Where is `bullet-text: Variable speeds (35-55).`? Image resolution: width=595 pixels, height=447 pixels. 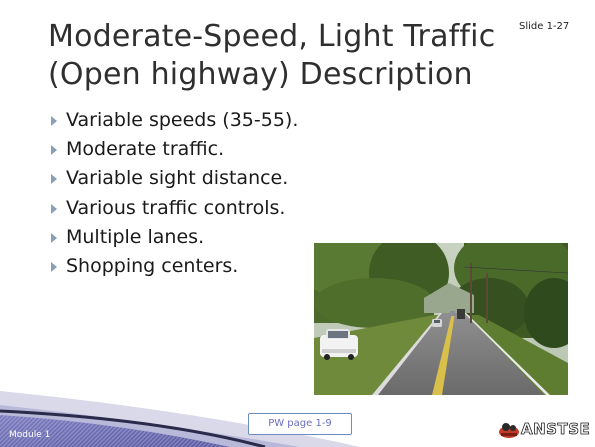
bullet-text: Variable speeds (35-55). is located at coordinates (182, 120).